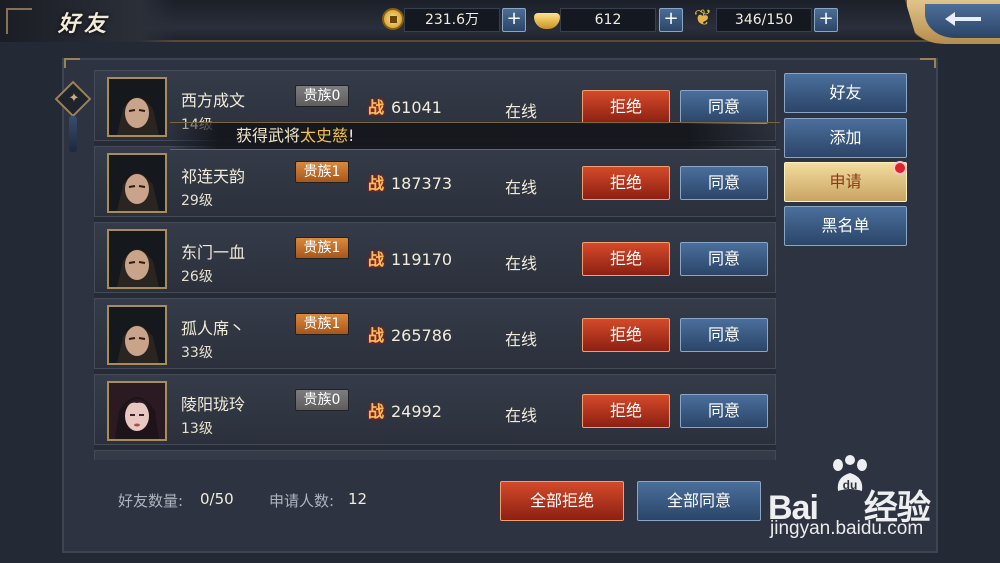 This screenshot has width=1000, height=563. I want to click on notice-banner: 获得武将太史慈!, so click(475, 136).